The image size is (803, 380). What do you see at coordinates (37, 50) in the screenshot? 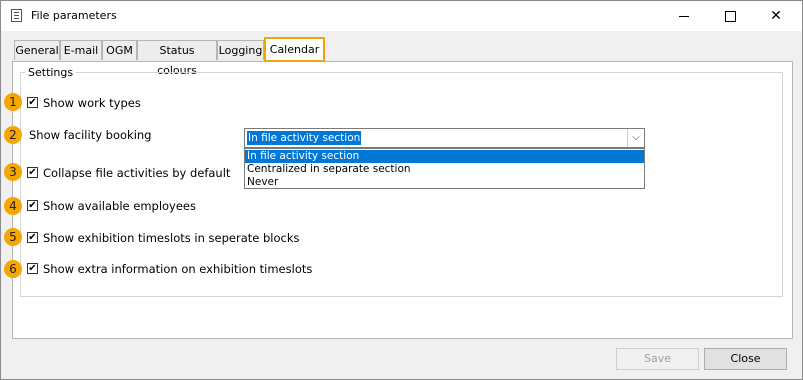
I see `tab-general: General` at bounding box center [37, 50].